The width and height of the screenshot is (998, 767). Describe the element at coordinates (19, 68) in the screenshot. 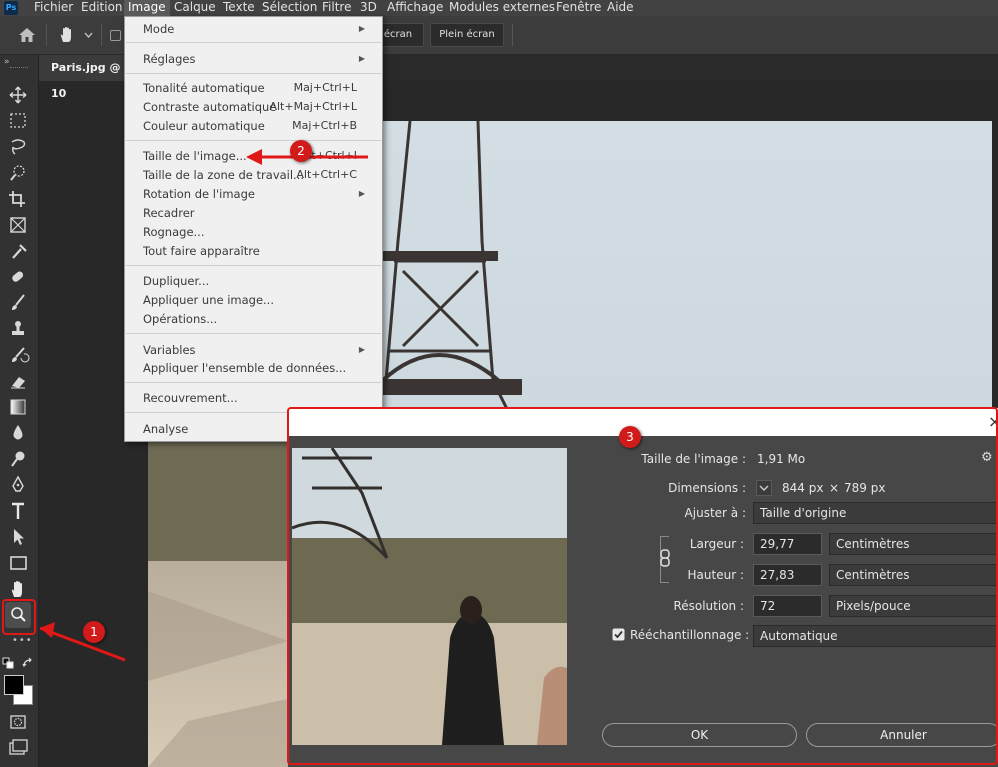

I see `grip-handle` at that location.